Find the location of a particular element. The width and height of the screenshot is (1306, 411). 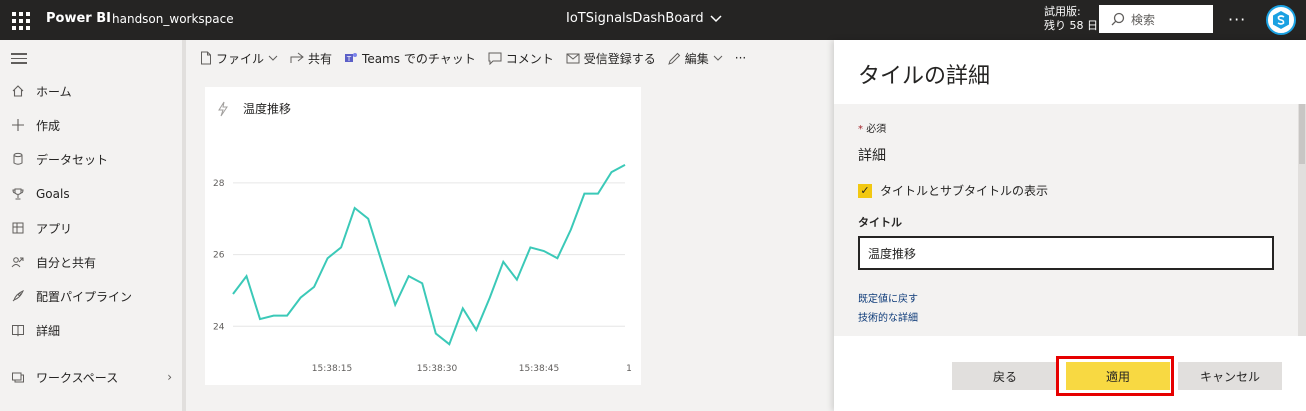

brand-label: Power BI is located at coordinates (78, 18).